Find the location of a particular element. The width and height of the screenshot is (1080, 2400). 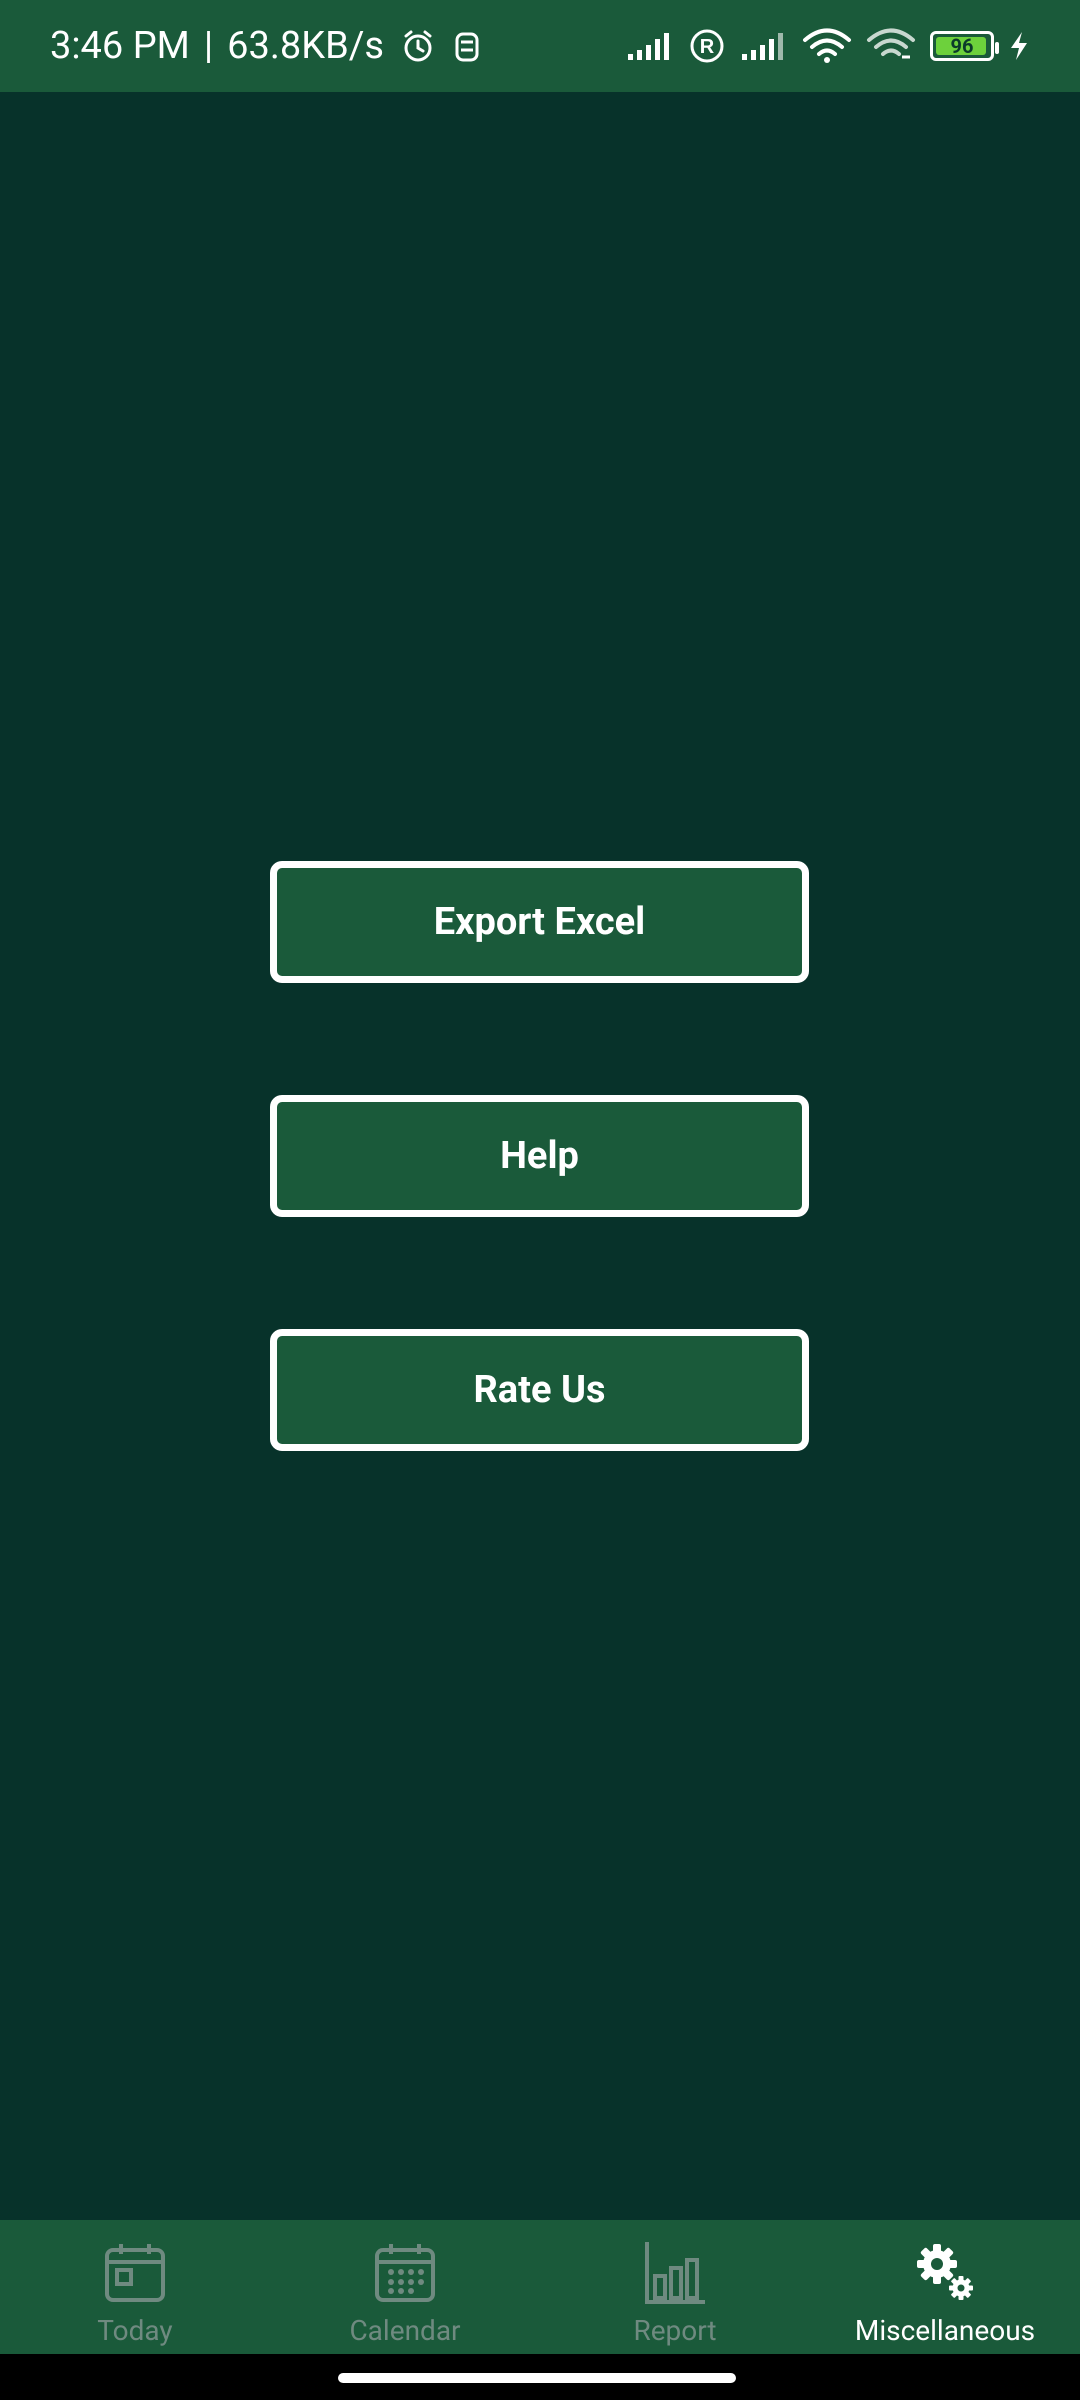

status-left: 3:46 PM | 63.8KB/s is located at coordinates (266, 46).